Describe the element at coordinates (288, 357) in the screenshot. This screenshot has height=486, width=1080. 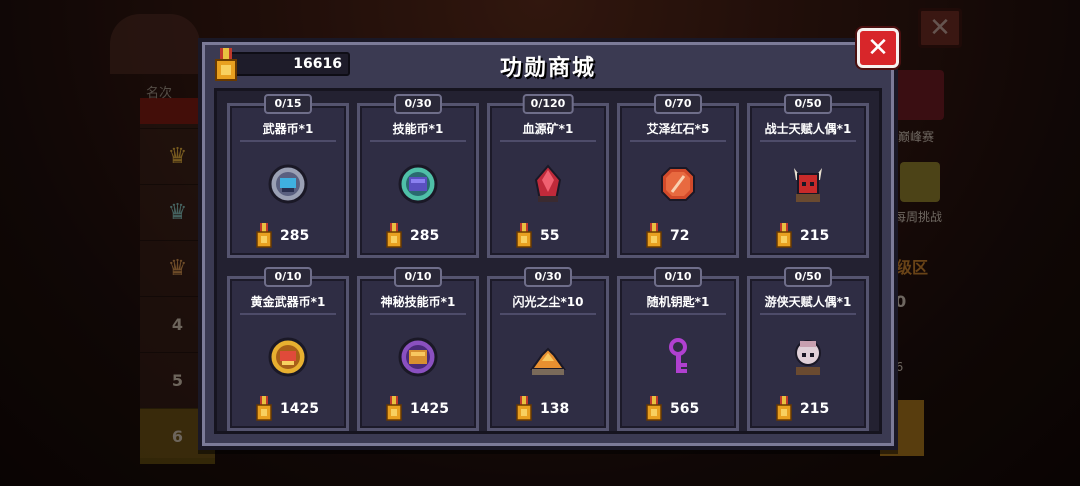
I see `gold-weapon-coin-icon` at that location.